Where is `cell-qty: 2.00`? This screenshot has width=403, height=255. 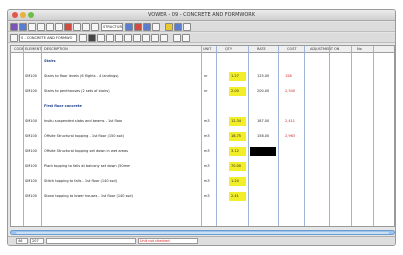
cell-qty: 2.00 is located at coordinates (235, 91).